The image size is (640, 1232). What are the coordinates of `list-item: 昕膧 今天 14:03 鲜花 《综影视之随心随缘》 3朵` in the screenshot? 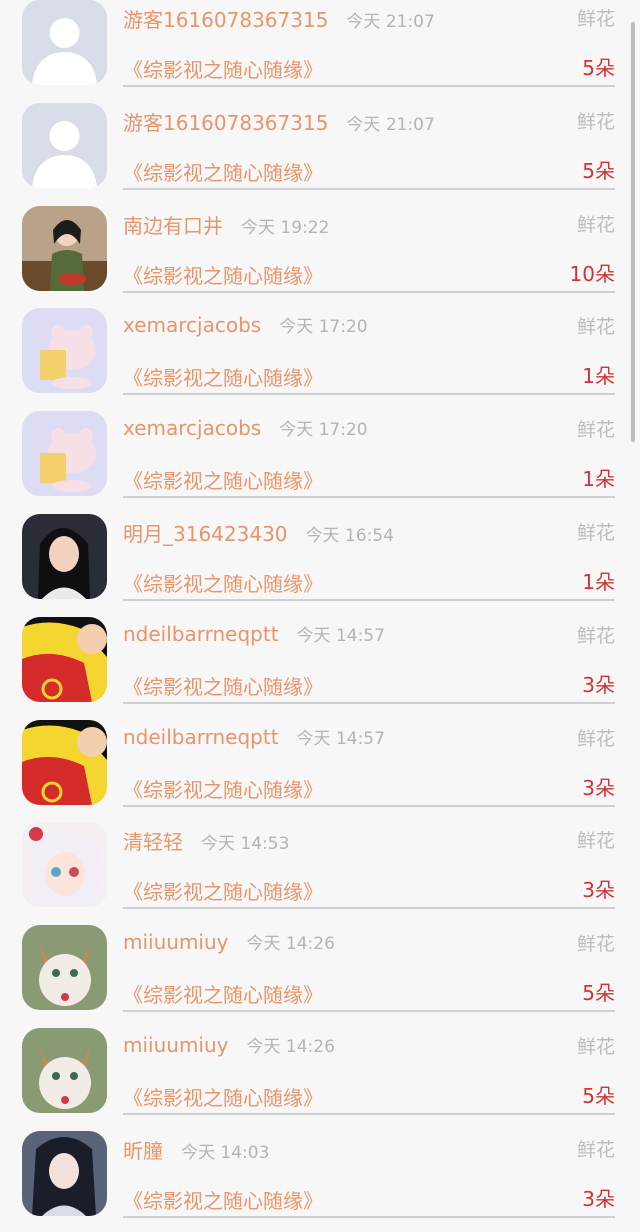 It's located at (320, 1180).